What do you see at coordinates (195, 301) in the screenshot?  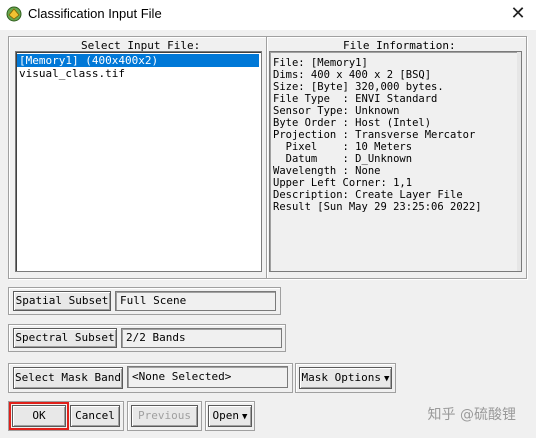 I see `spatial-subset-value: Full Scene` at bounding box center [195, 301].